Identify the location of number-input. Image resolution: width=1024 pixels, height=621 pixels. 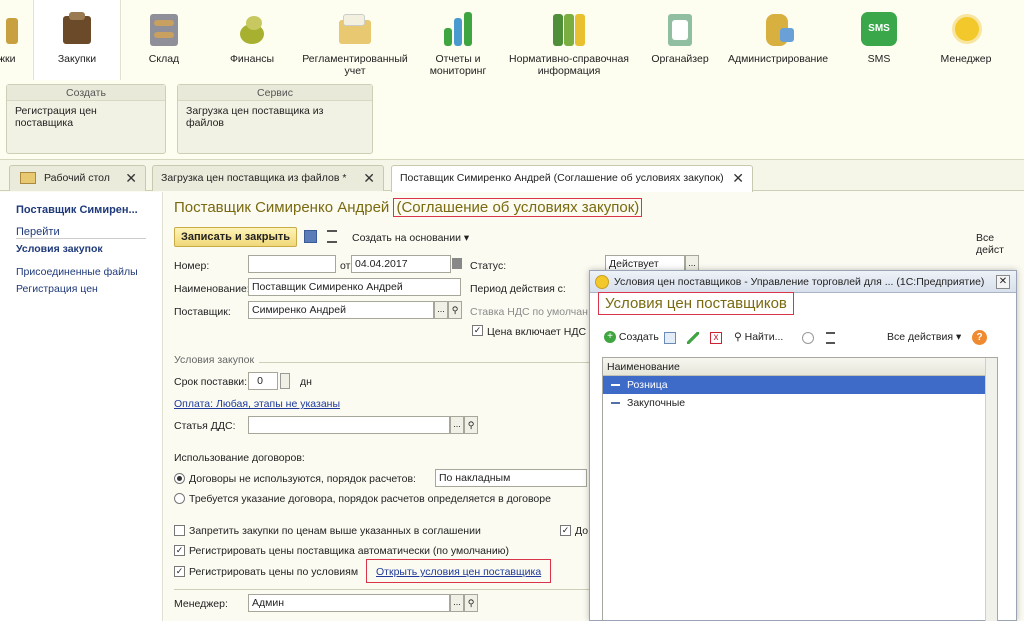
(292, 264).